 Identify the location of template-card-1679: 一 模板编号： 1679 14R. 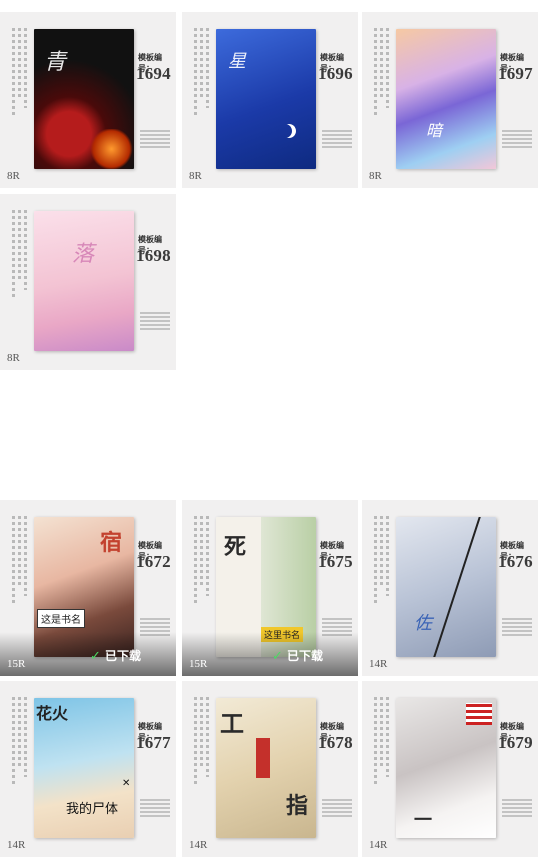
(450, 769).